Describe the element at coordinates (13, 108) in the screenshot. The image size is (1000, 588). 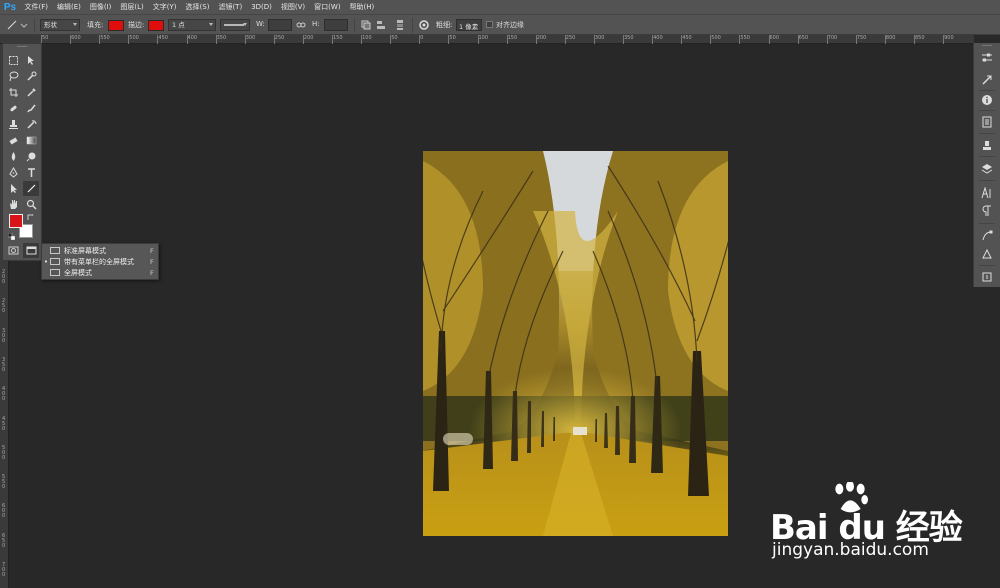
I see `spot-healing-tool-icon` at that location.